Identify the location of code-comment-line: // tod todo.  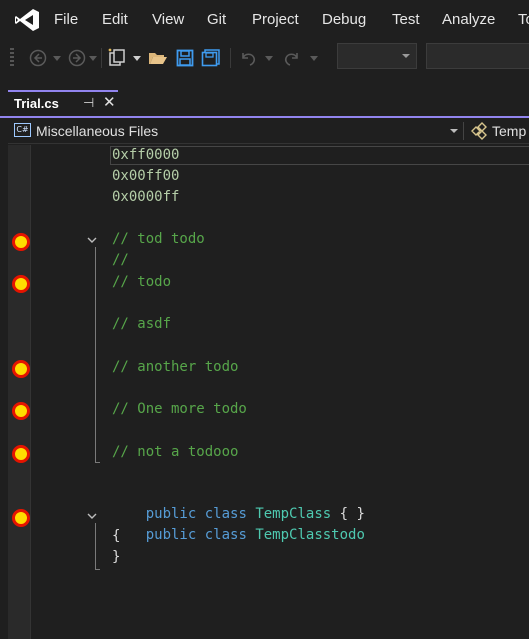
(158, 239).